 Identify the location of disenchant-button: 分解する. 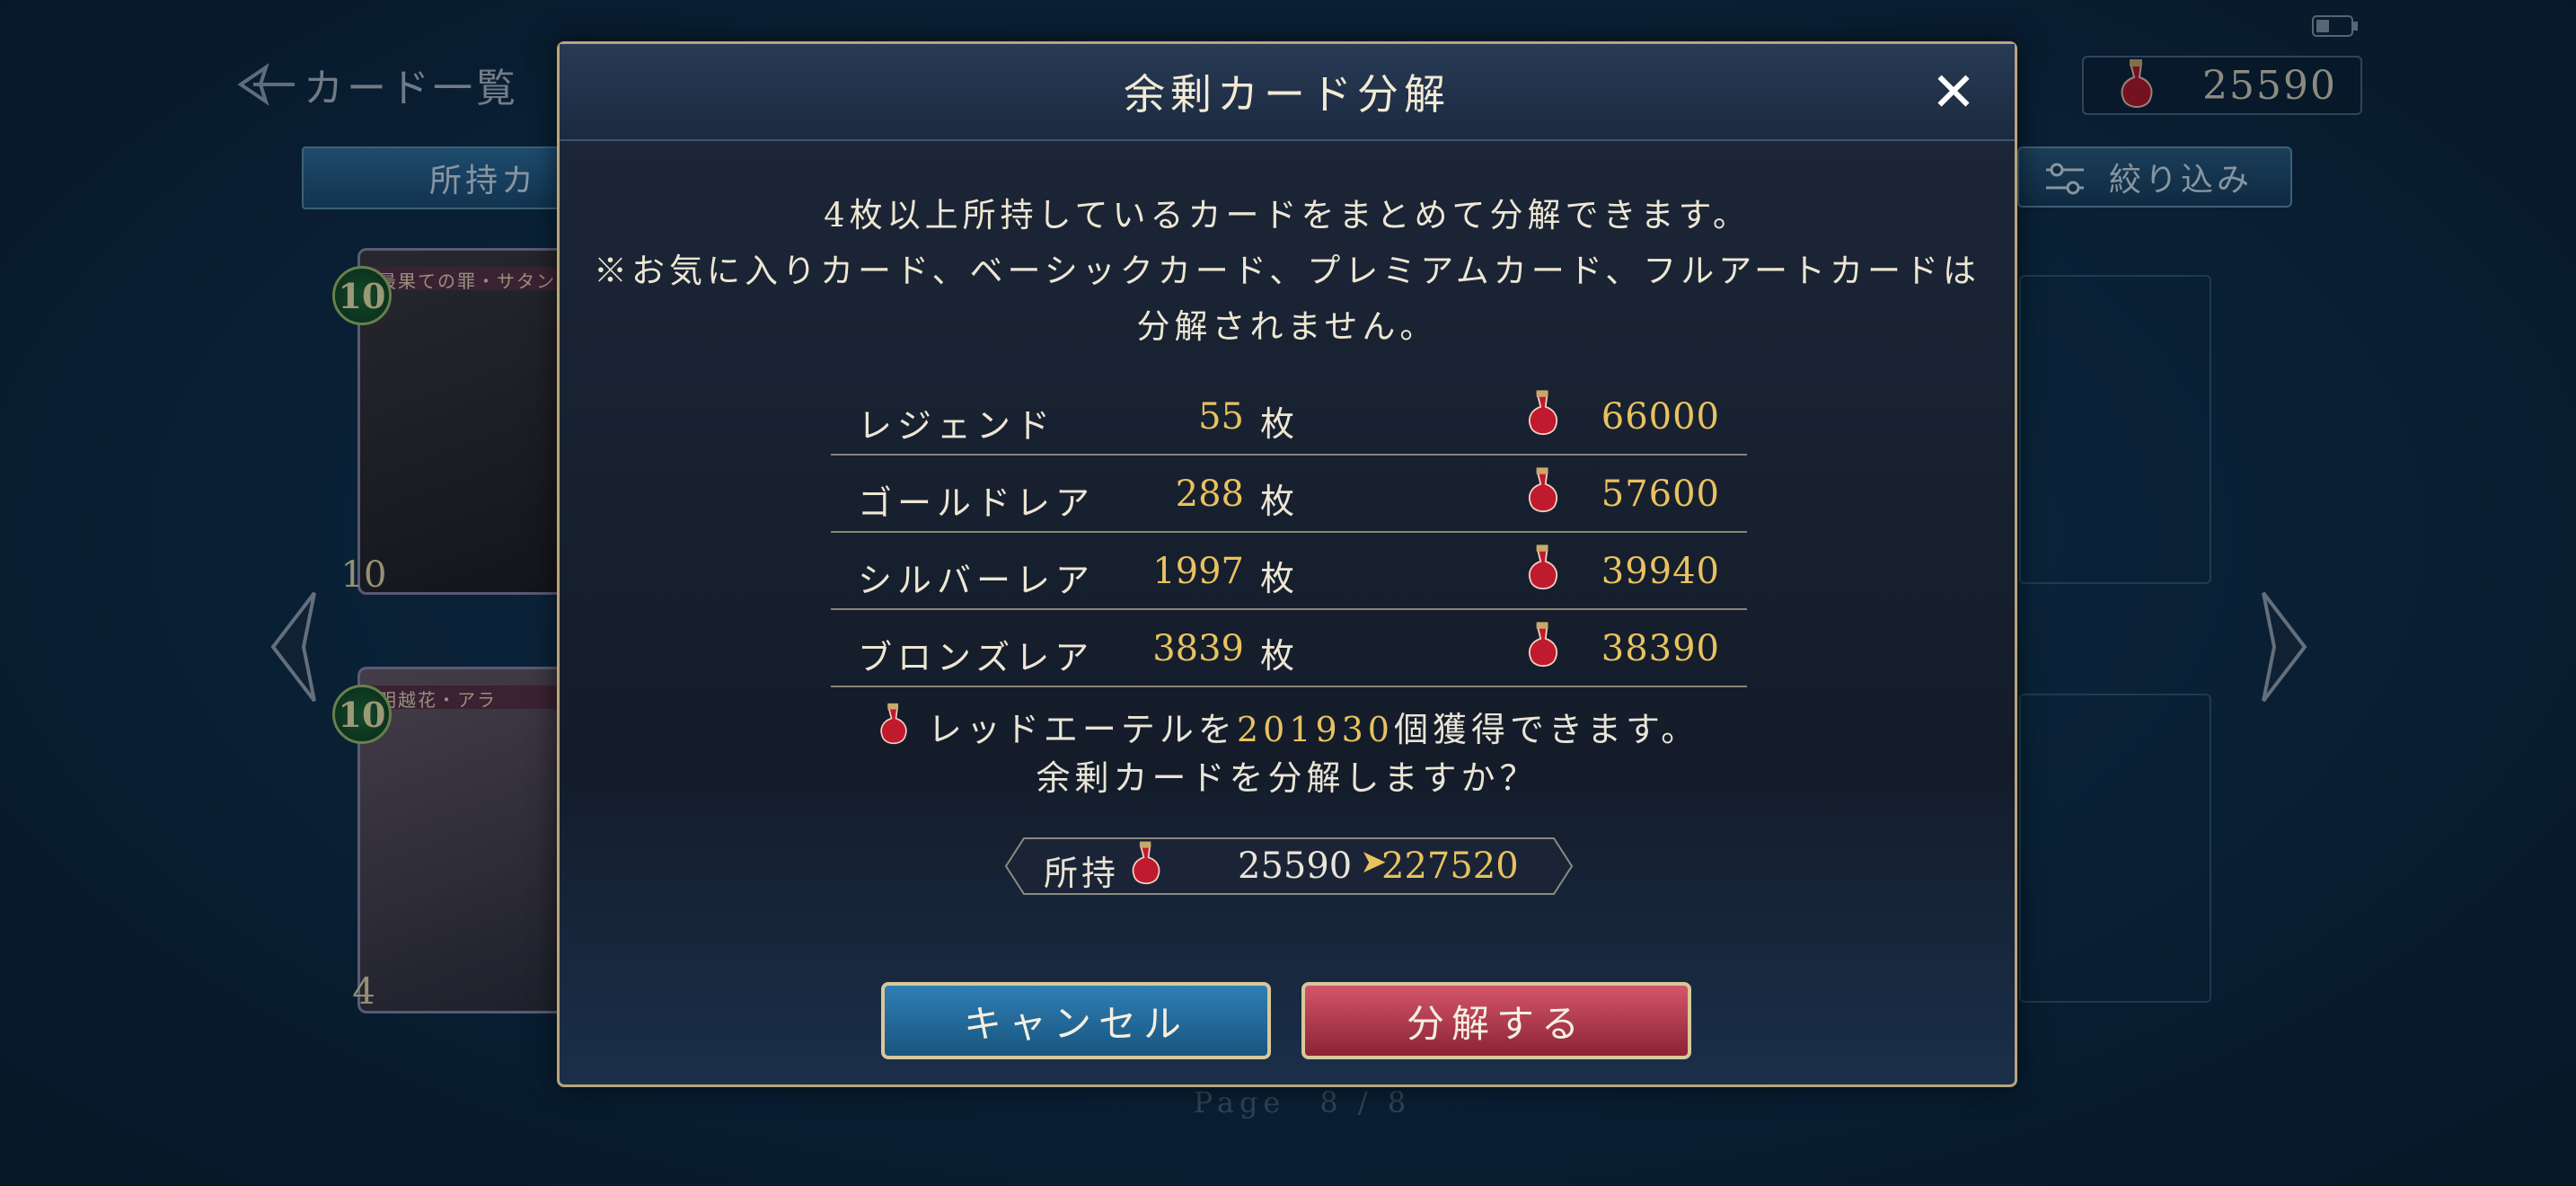
(1496, 1020).